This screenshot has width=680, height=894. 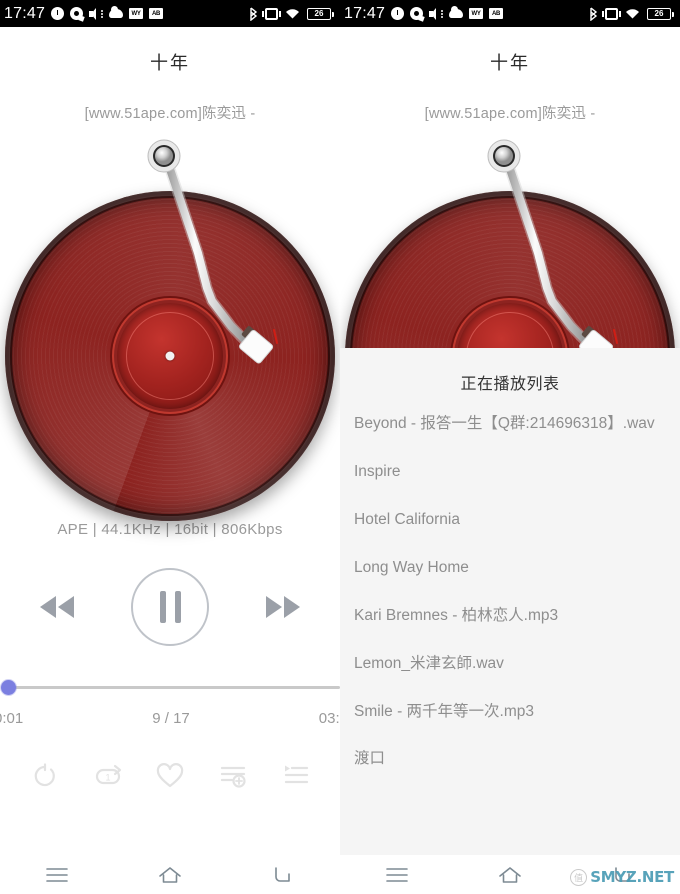 I want to click on tool-row: 1, so click(x=170, y=776).